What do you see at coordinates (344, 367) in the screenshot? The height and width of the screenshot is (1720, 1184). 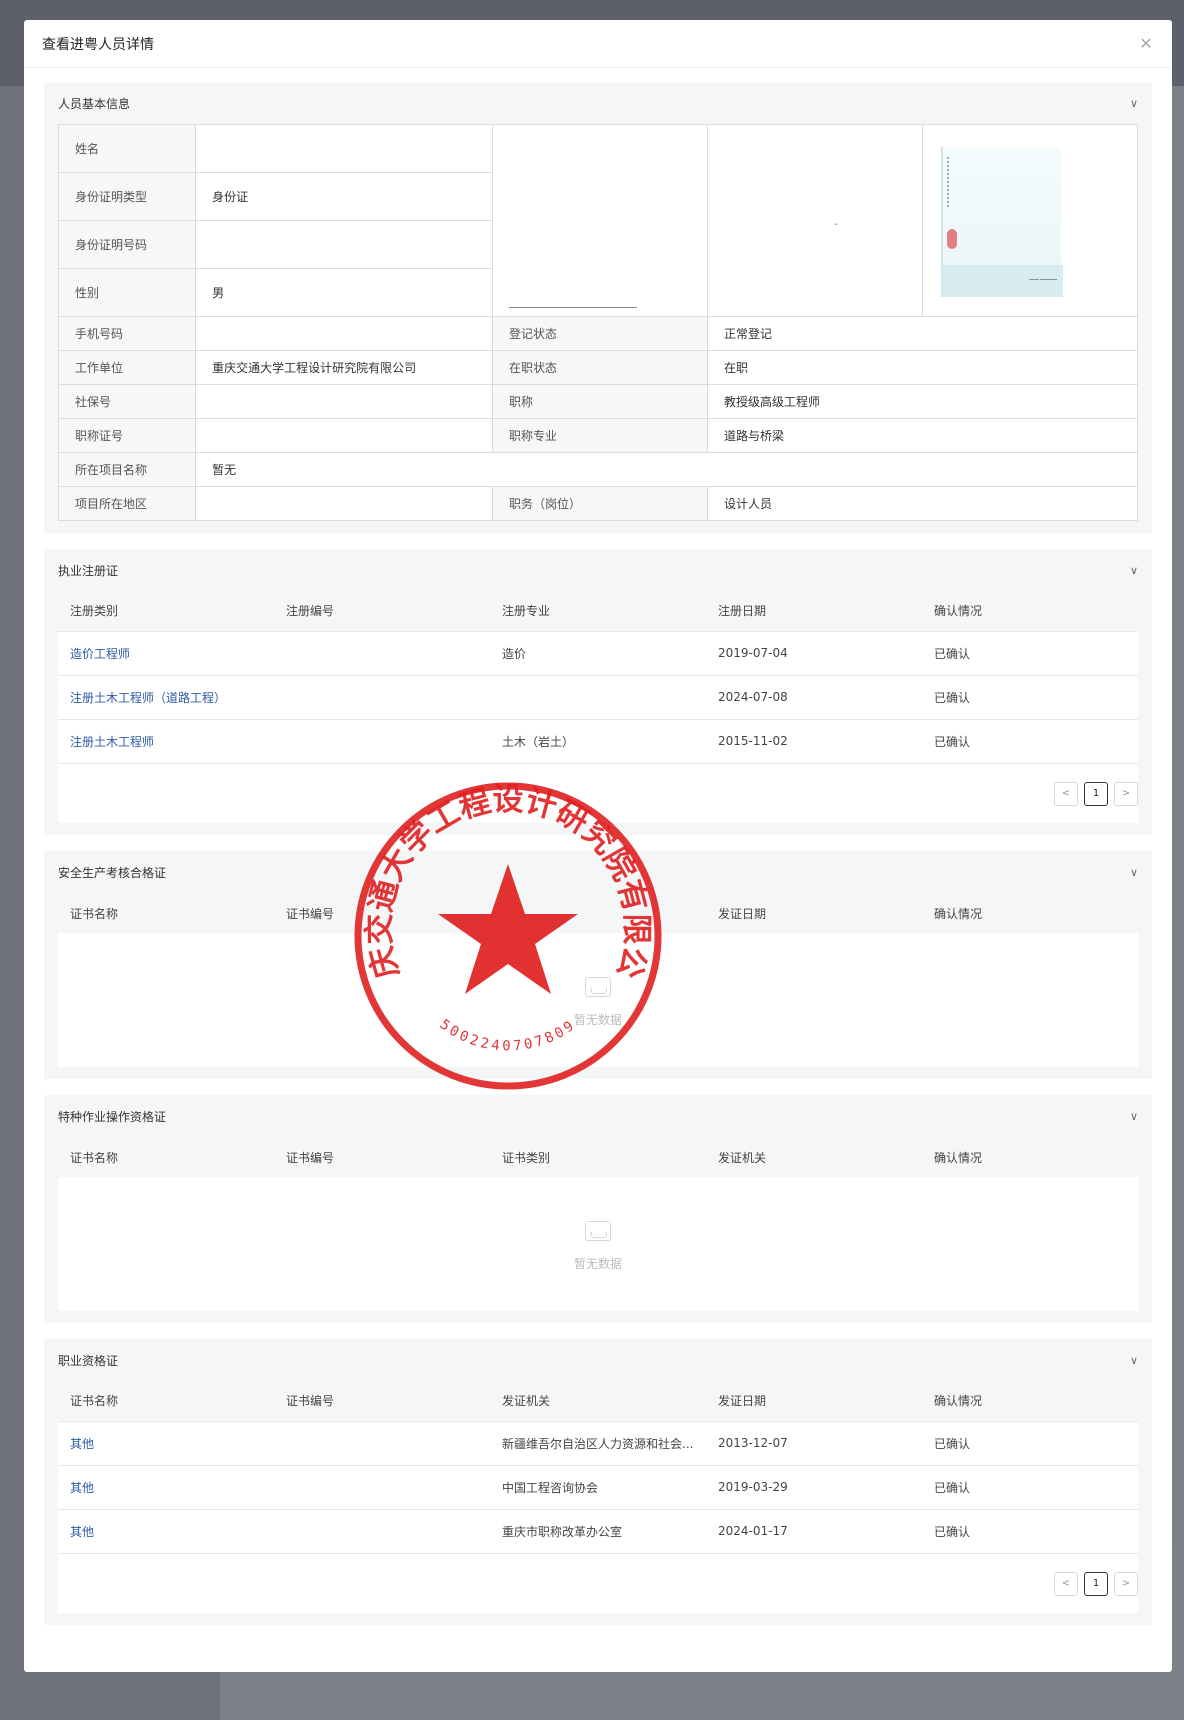 I see `company-value: 重庆交通大学工程设计研究院有限公司` at bounding box center [344, 367].